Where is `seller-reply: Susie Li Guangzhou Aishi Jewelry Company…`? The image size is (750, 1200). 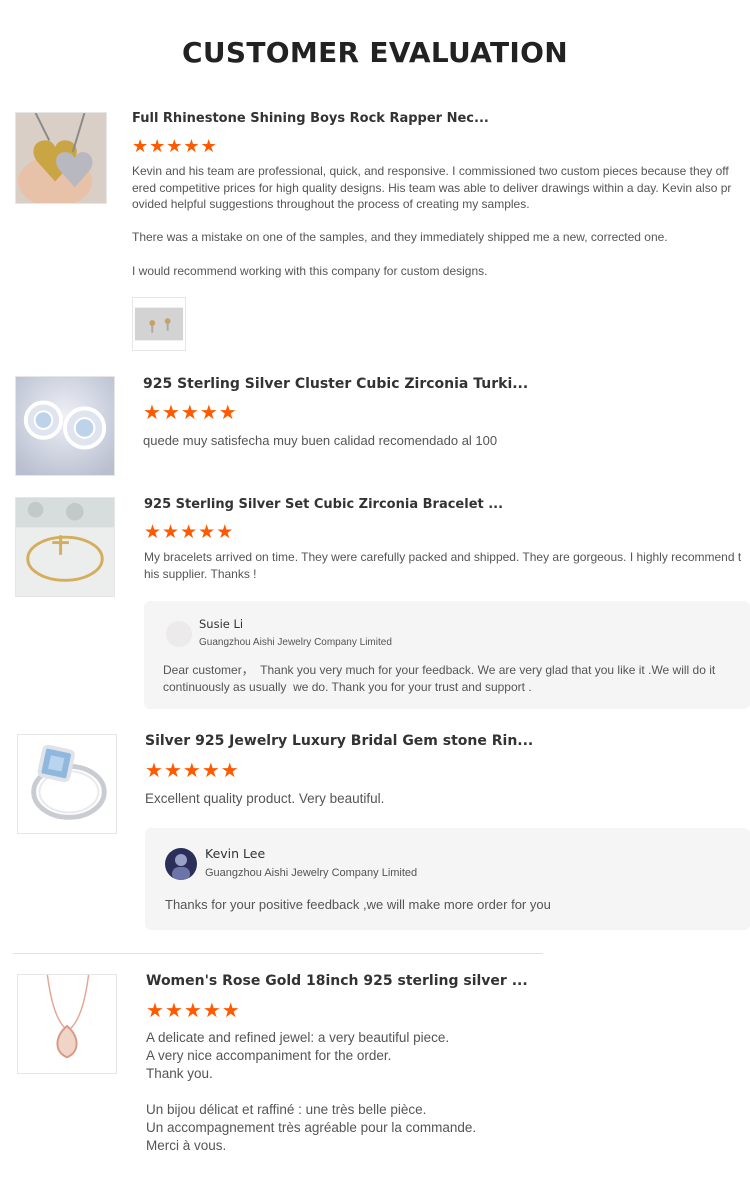 seller-reply: Susie Li Guangzhou Aishi Jewelry Company… is located at coordinates (447, 655).